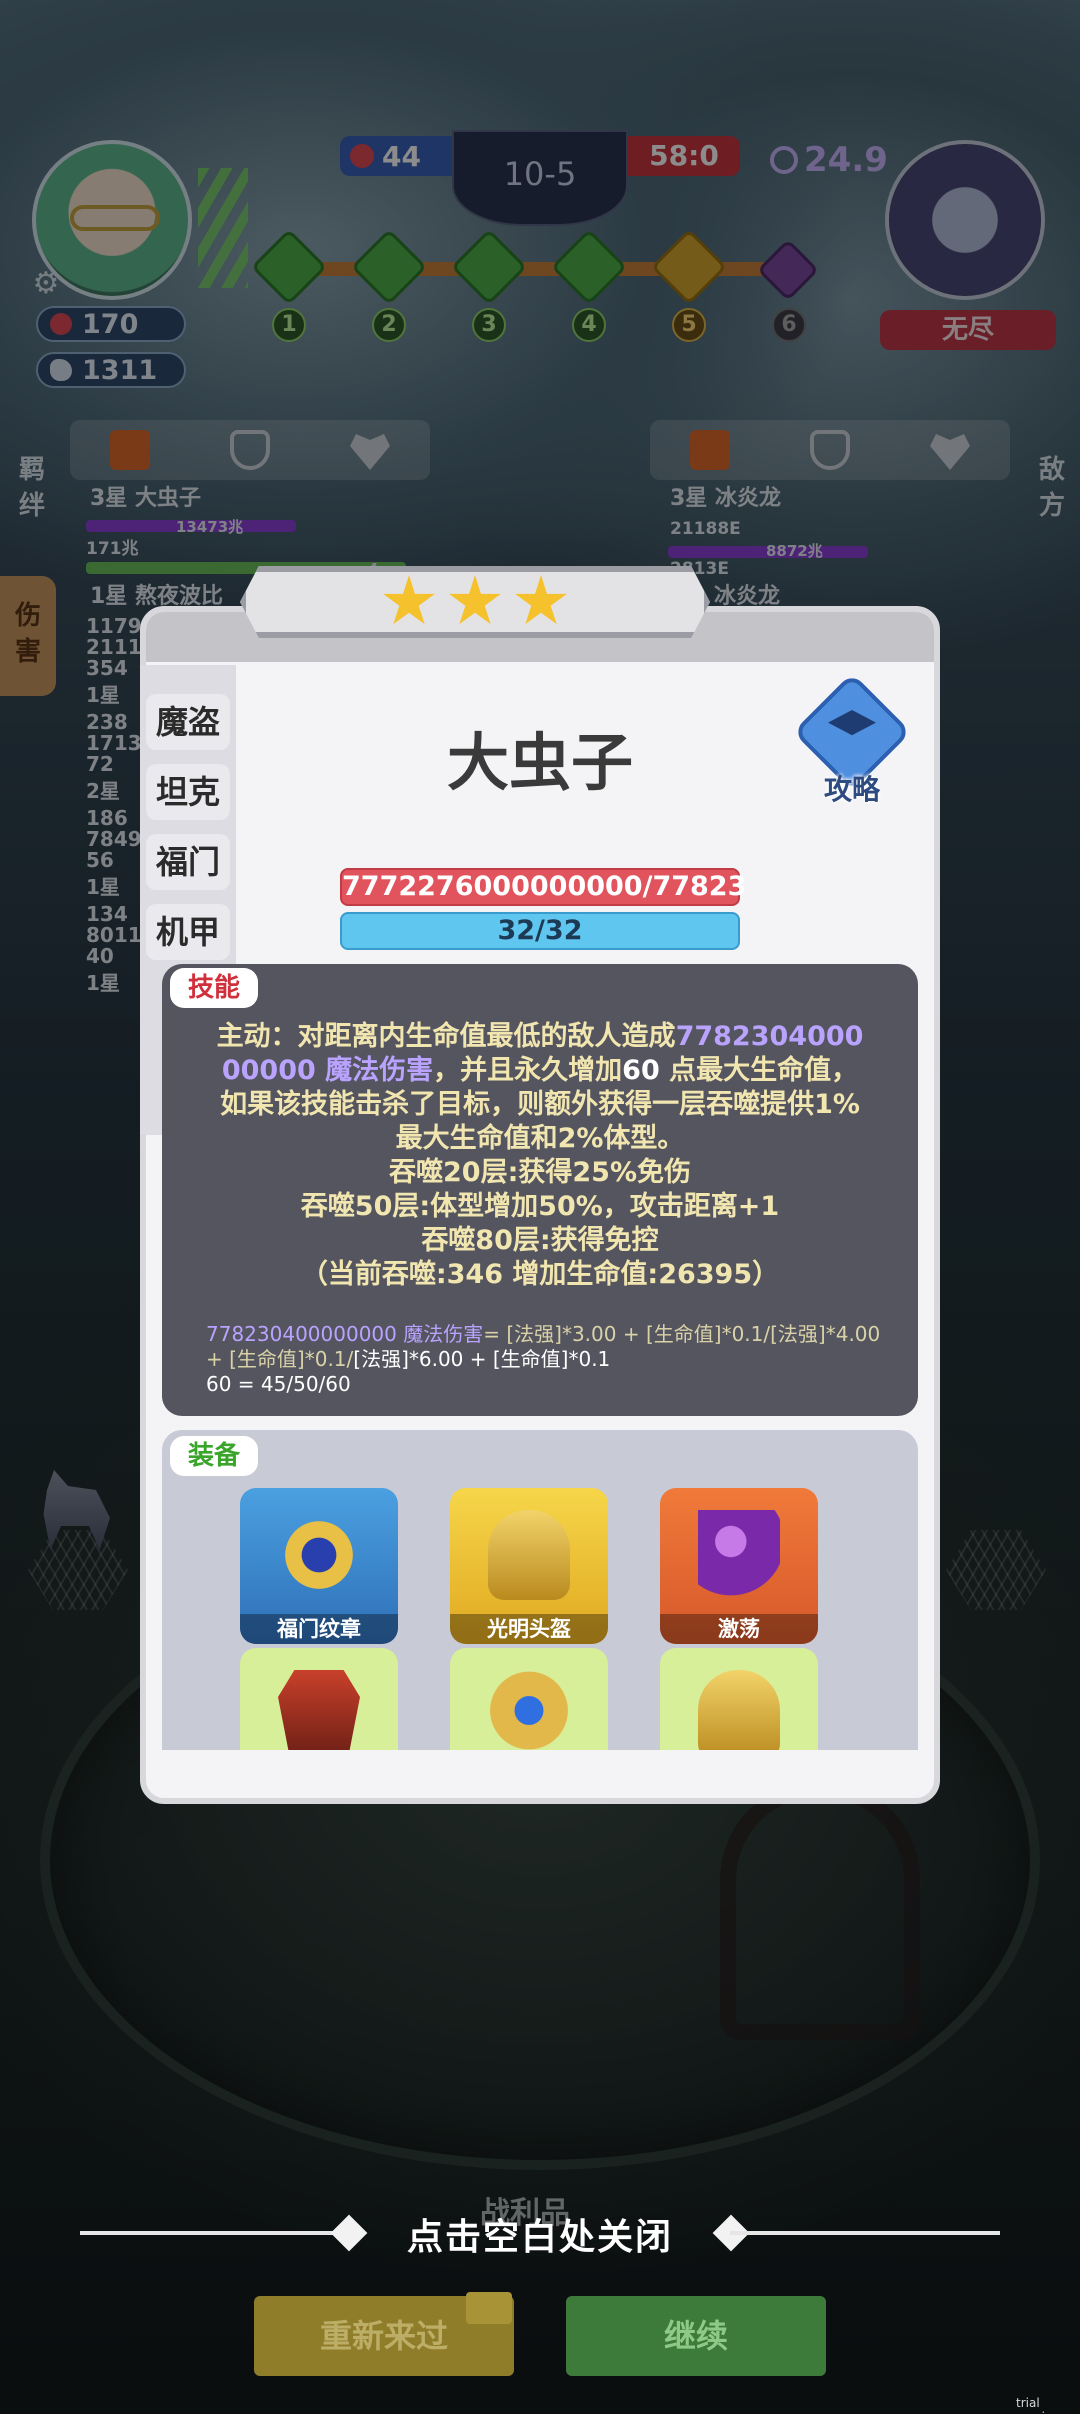  What do you see at coordinates (865, 2233) in the screenshot?
I see `close-hint-line-right` at bounding box center [865, 2233].